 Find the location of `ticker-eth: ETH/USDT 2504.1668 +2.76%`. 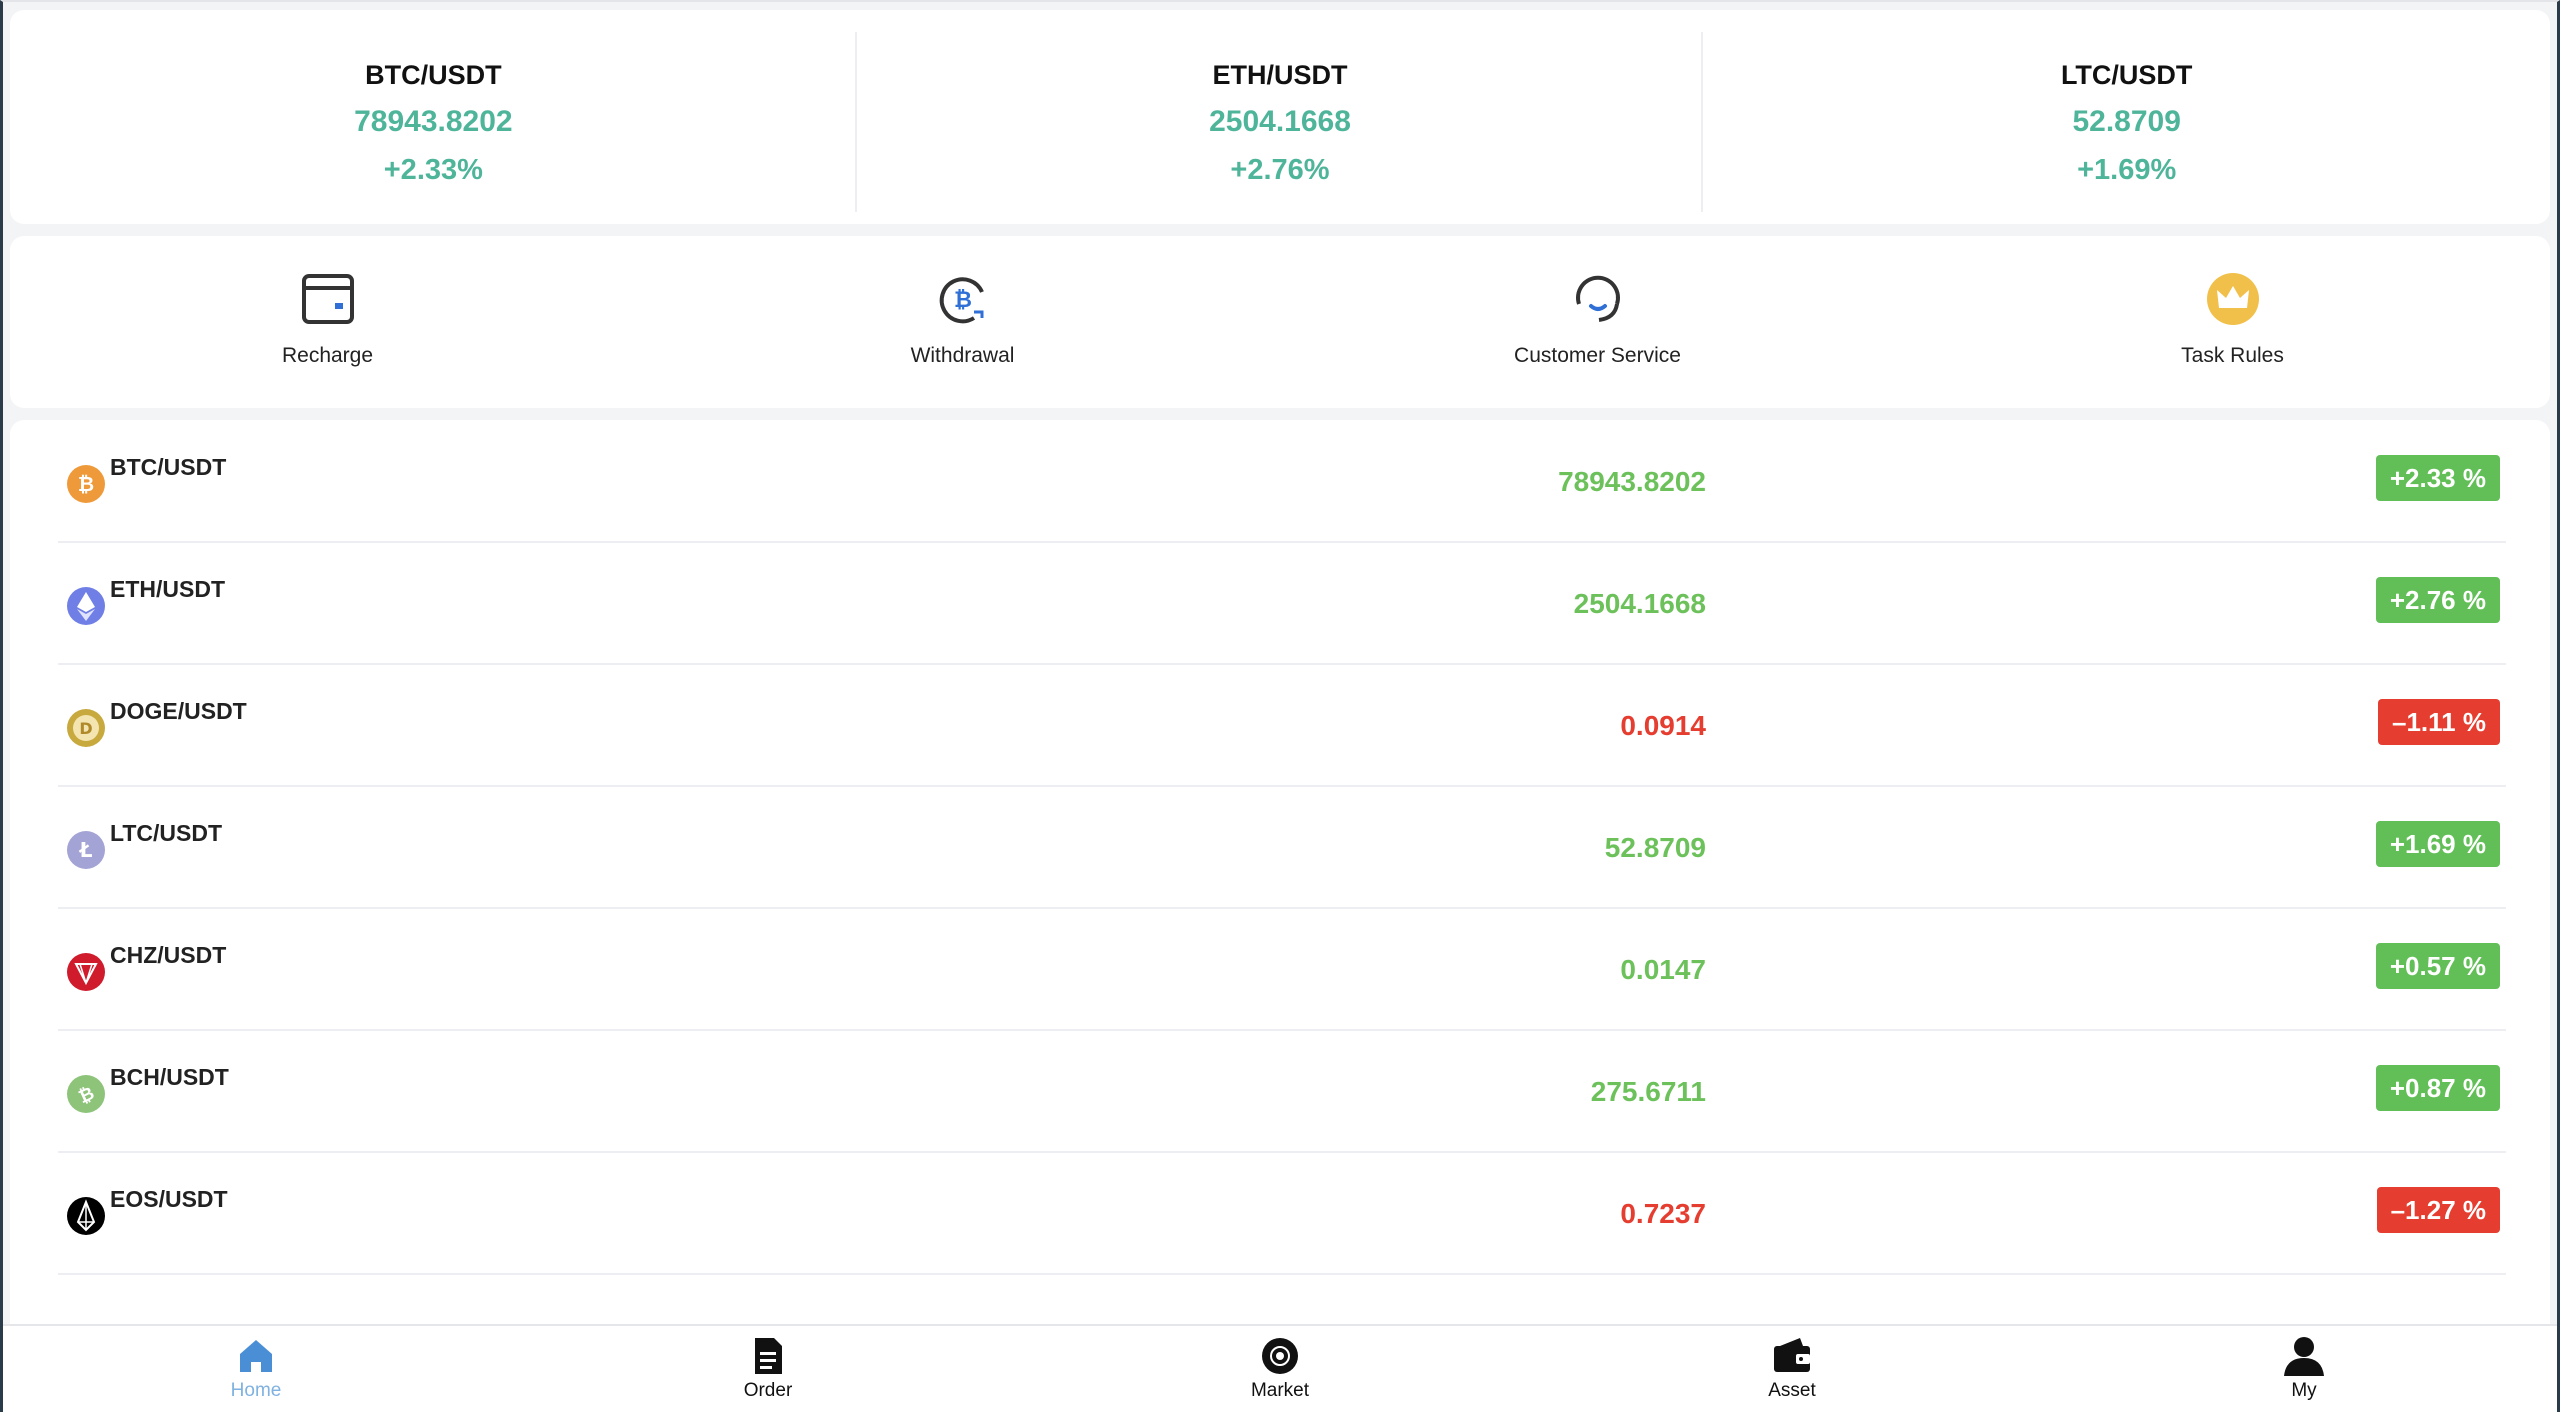

ticker-eth: ETH/USDT 2504.1668 +2.76% is located at coordinates (1280, 117).